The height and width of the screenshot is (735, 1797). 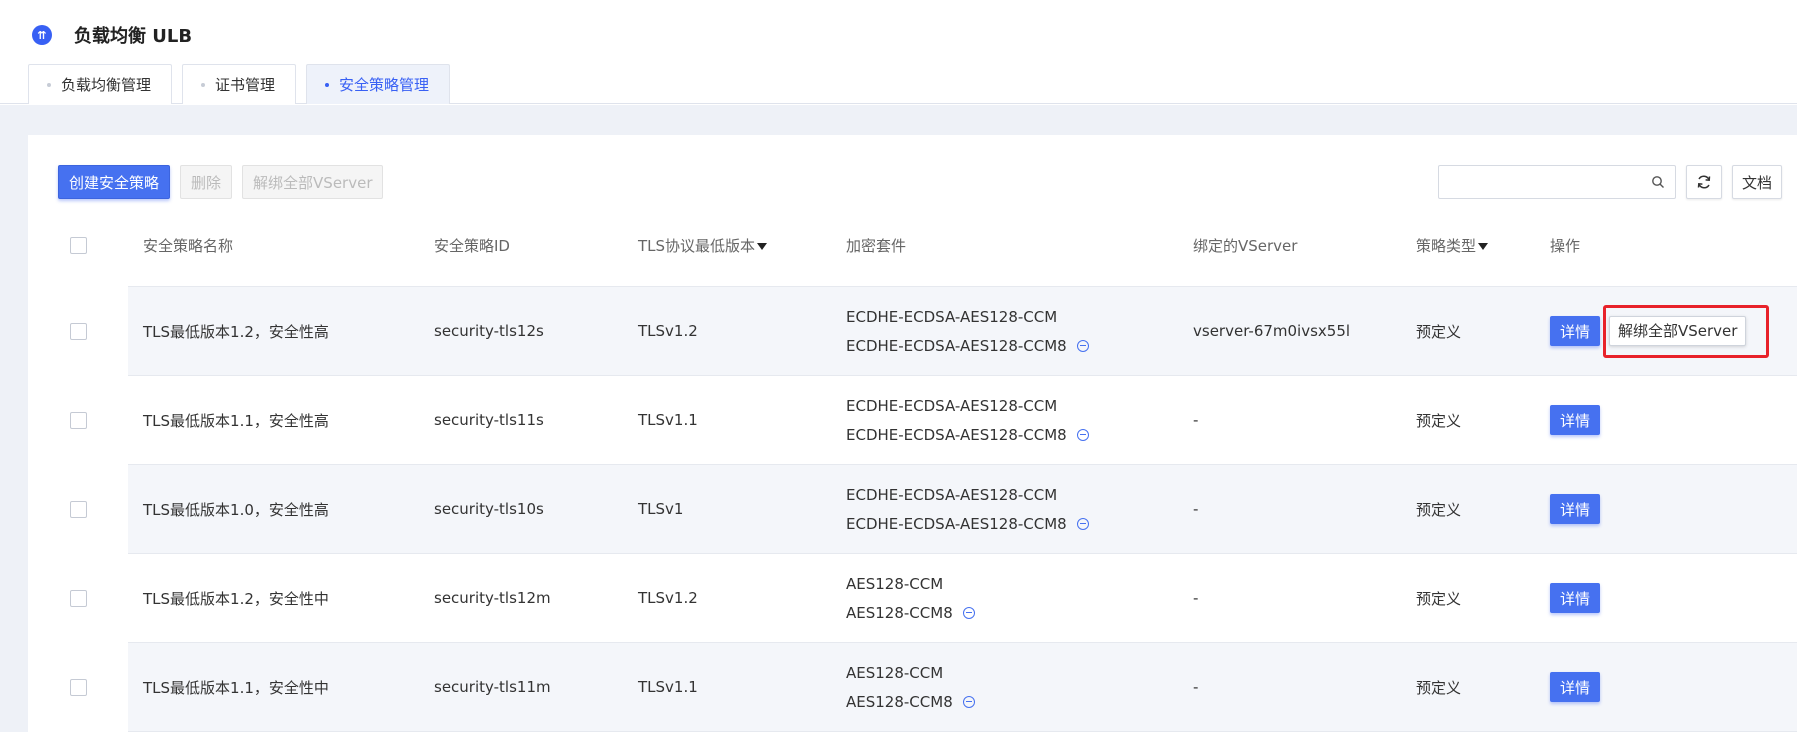 What do you see at coordinates (236, 331) in the screenshot?
I see `policy-name: TLS最低版本1.2，安全性高` at bounding box center [236, 331].